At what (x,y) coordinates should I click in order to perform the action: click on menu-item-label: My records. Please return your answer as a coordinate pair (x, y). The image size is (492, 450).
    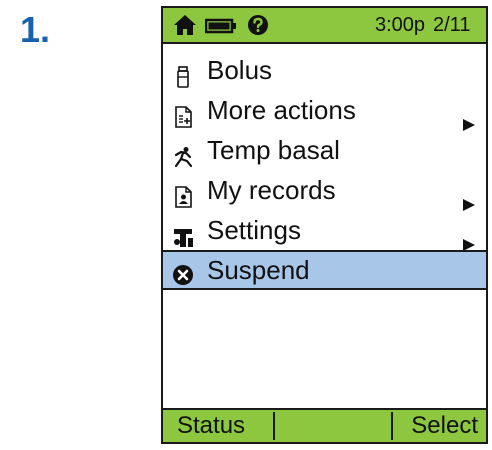
    Looking at the image, I should click on (271, 190).